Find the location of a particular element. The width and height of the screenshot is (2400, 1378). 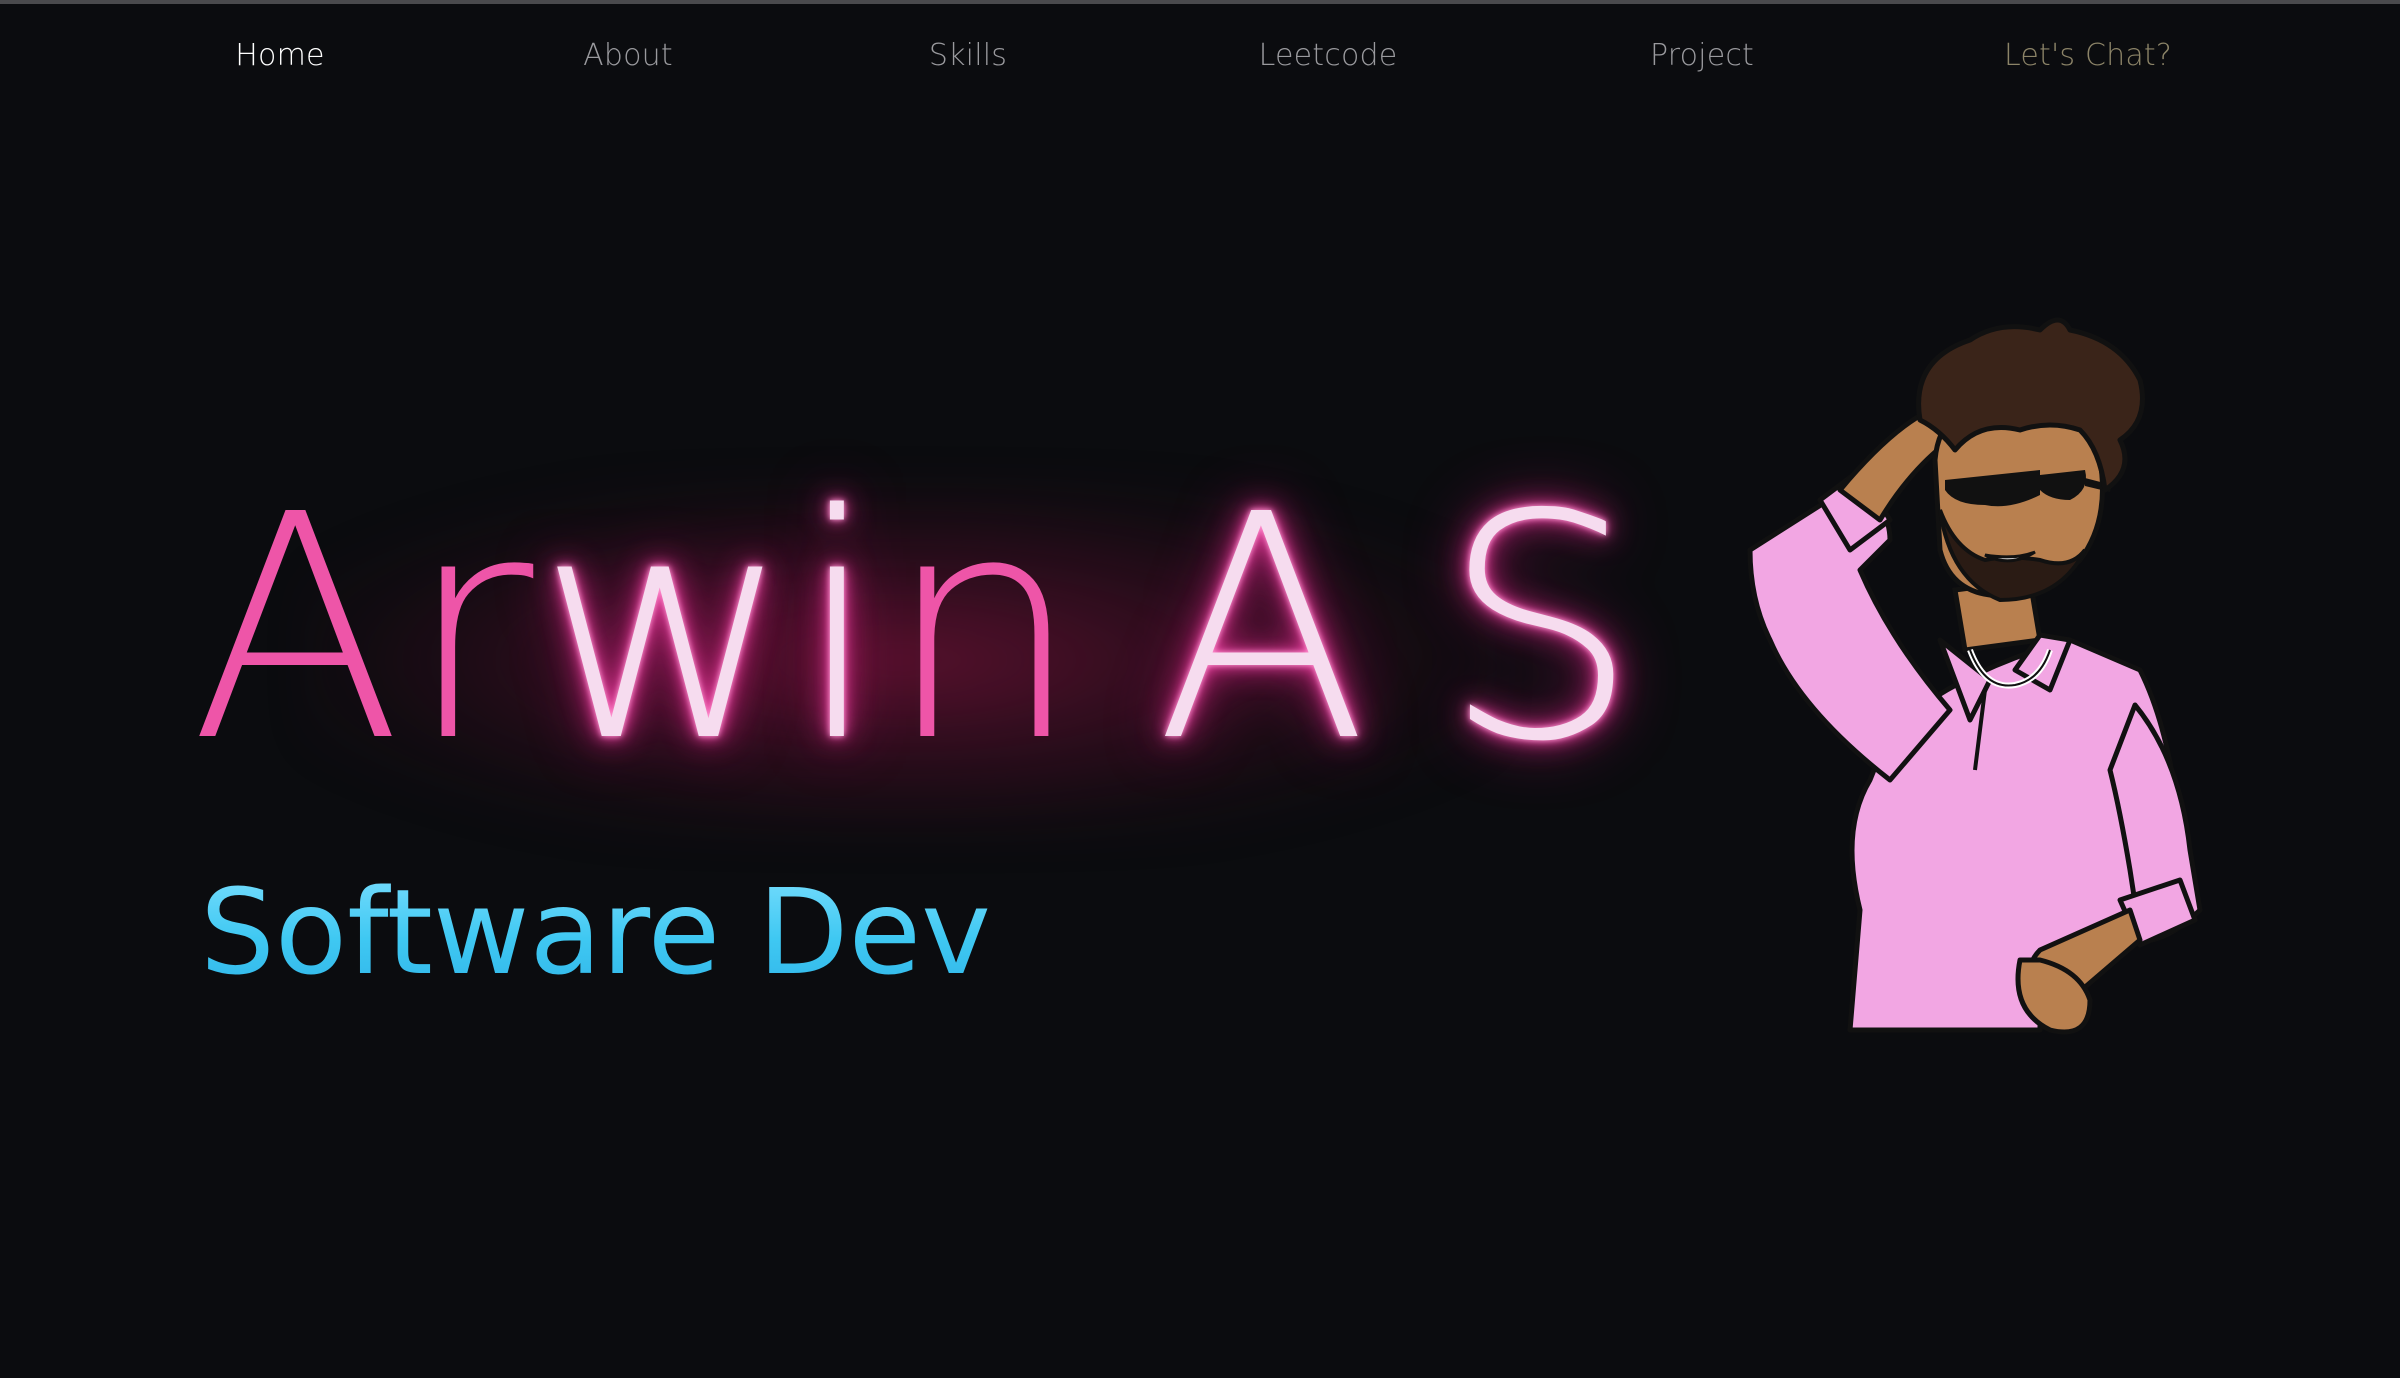

cartoon-developer-avatar-icon is located at coordinates (1975, 676).